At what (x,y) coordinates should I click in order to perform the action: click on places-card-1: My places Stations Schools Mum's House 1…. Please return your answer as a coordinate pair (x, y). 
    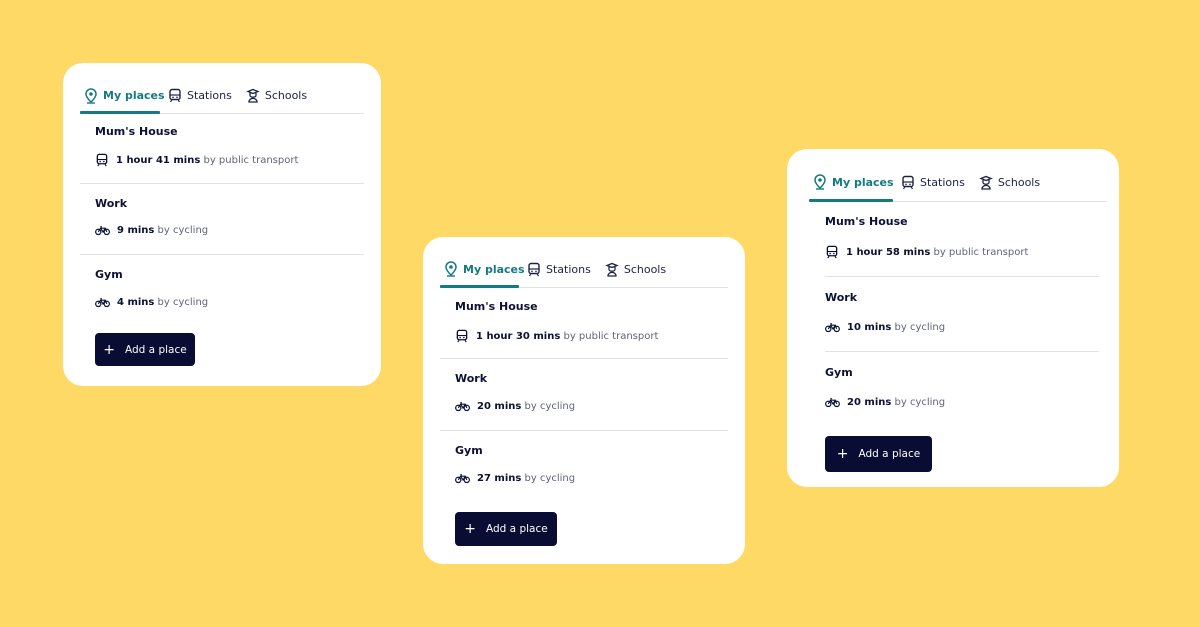
    Looking at the image, I should click on (222, 224).